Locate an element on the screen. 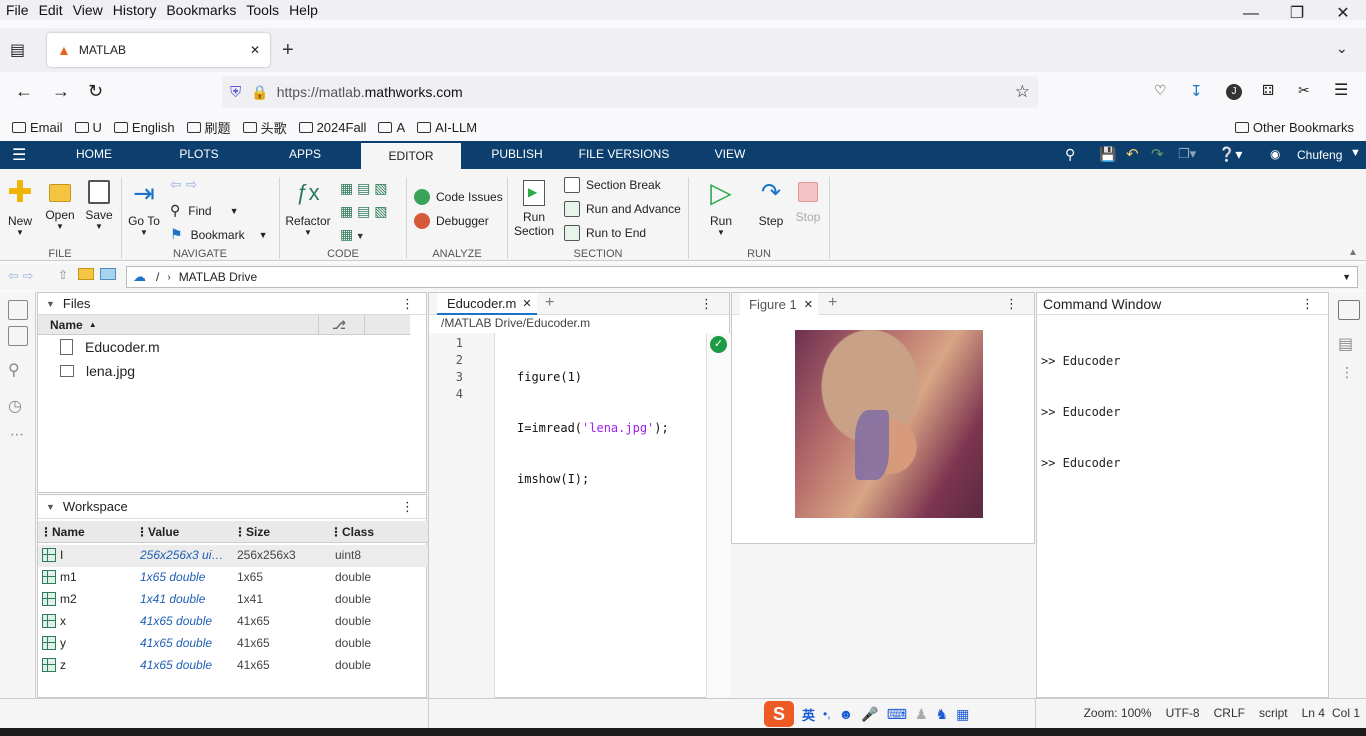  code-issues-button: Code Issues is located at coordinates (458, 197).